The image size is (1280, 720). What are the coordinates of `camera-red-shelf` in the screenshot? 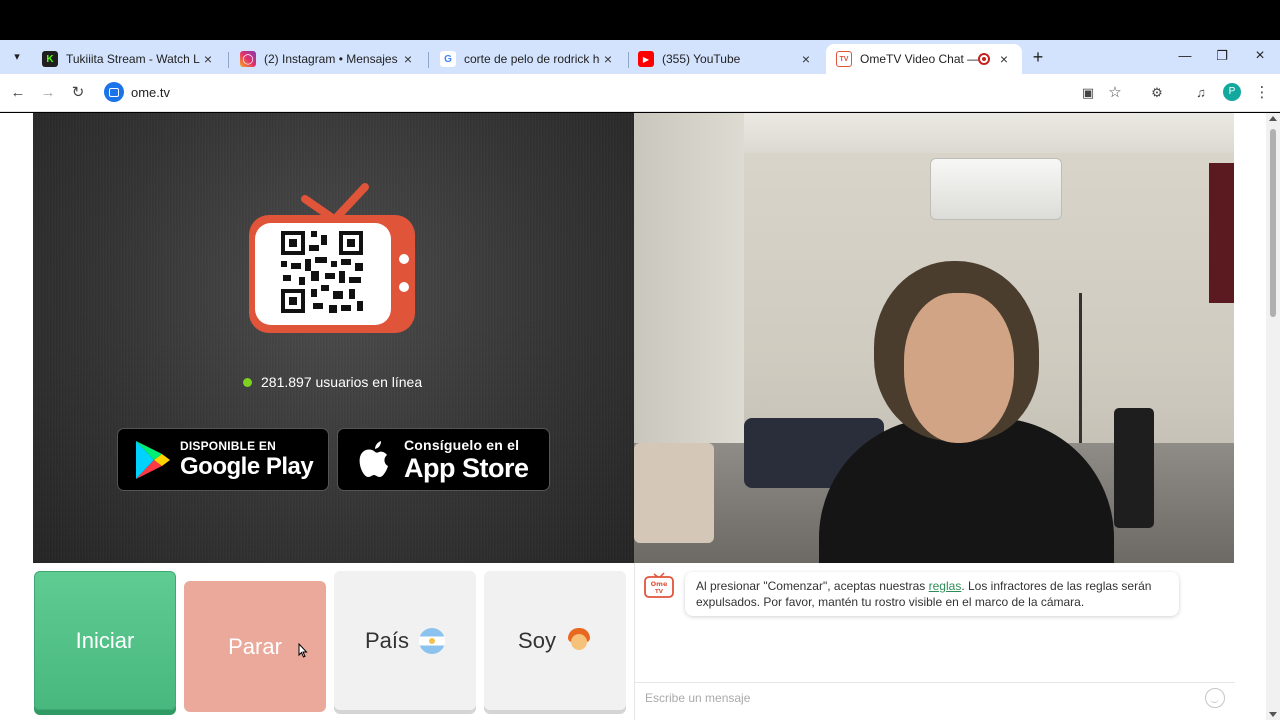 It's located at (1221, 233).